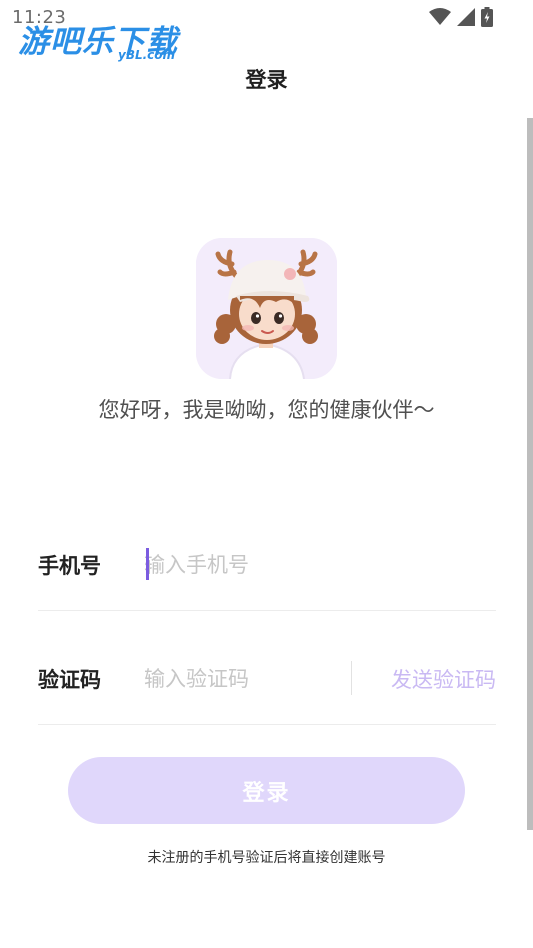 Image resolution: width=533 pixels, height=948 pixels. I want to click on phone-label: 手机号, so click(69, 566).